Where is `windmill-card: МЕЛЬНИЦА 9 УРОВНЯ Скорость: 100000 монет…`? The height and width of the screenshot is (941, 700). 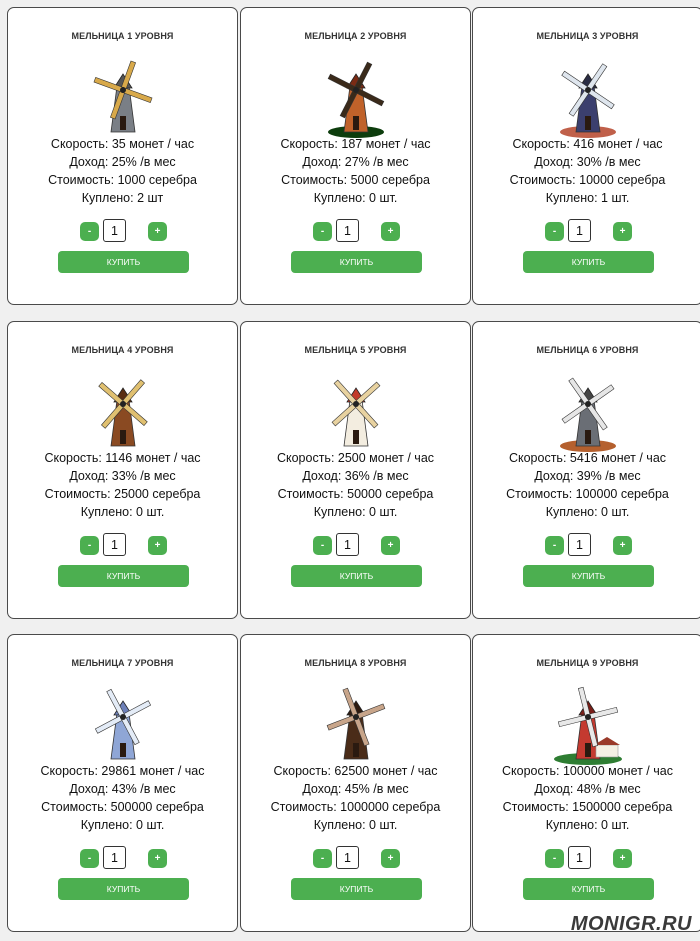
windmill-card: МЕЛЬНИЦА 9 УРОВНЯ Скорость: 100000 монет… is located at coordinates (586, 783).